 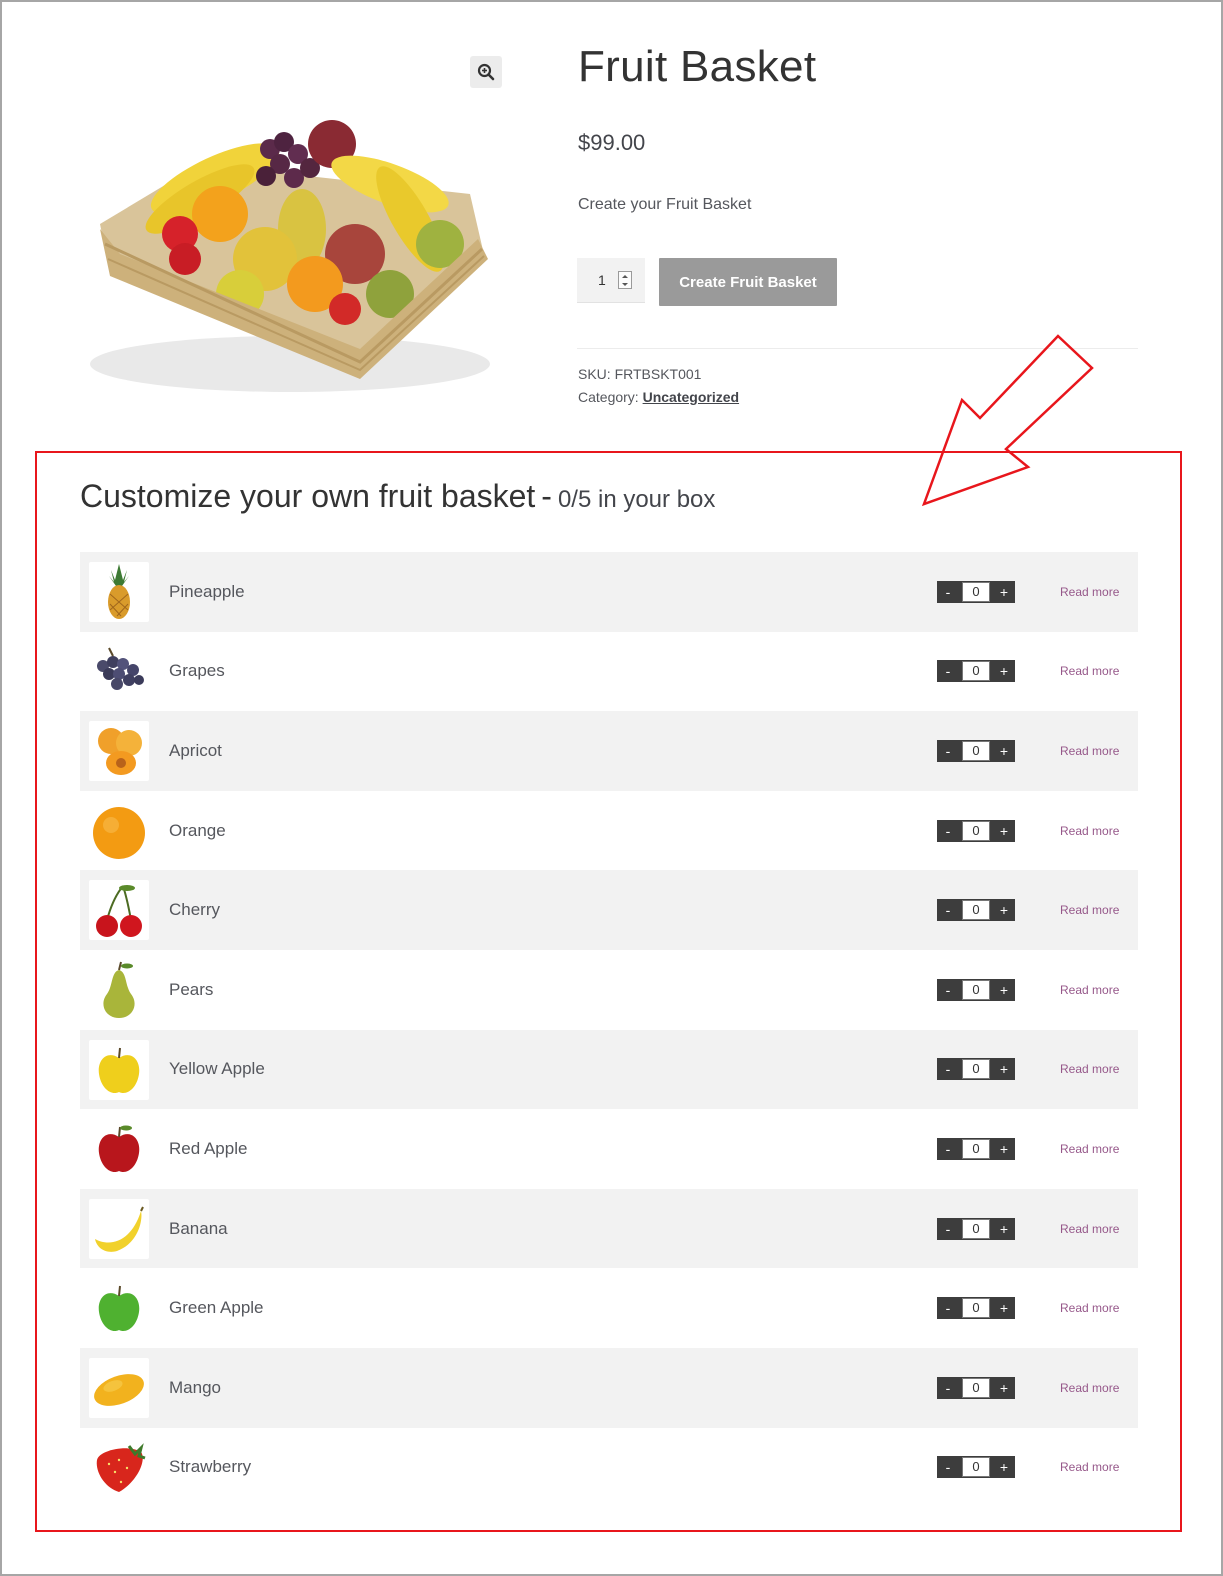 I want to click on create-fruit-basket-button: Create Fruit Basket, so click(x=748, y=282).